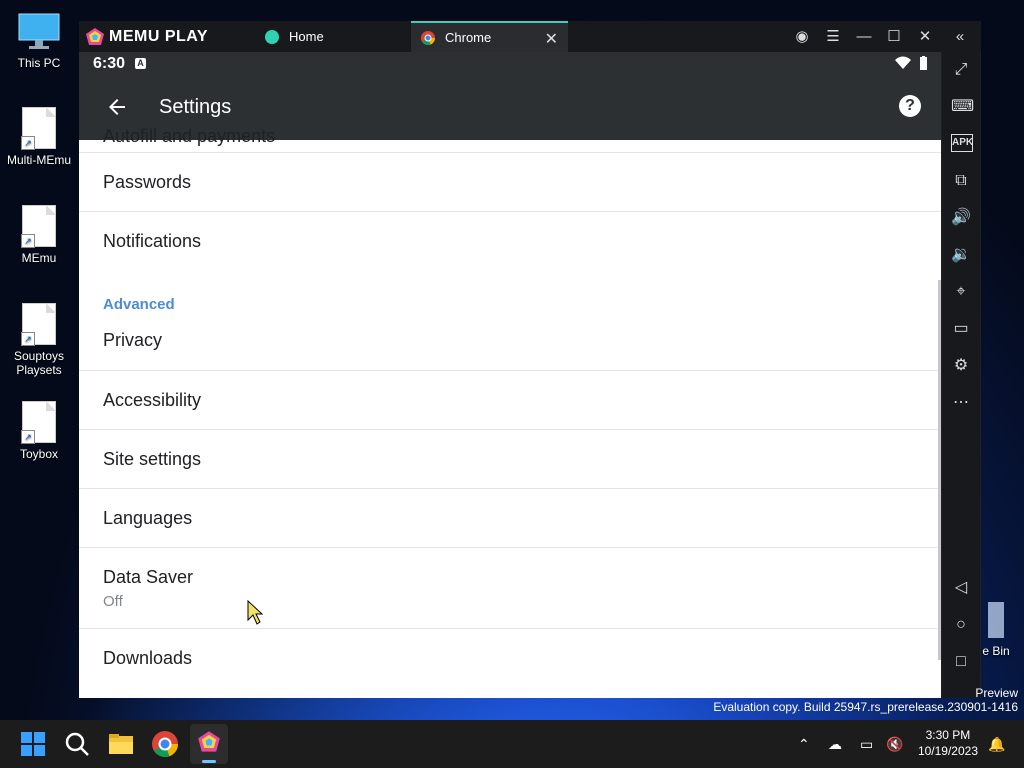 Image resolution: width=1024 pixels, height=768 pixels. I want to click on taskbar: ⌃ ☁ ▭ 🔇 3:30 PM 10/19/2023 🔔, so click(512, 744).